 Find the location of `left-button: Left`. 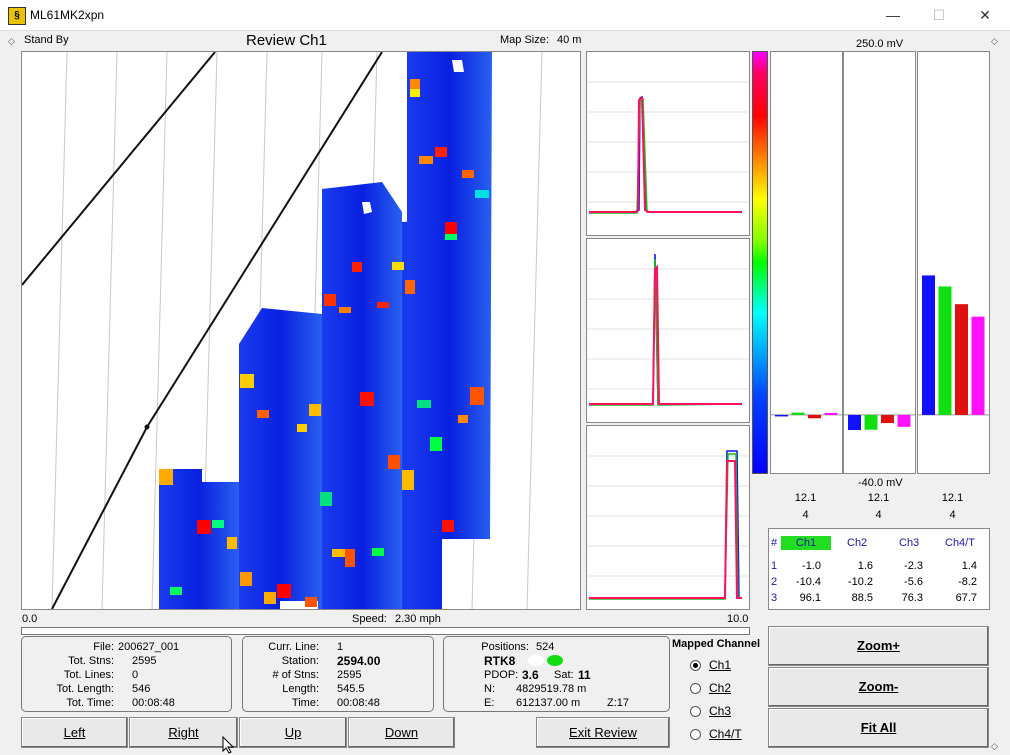

left-button: Left is located at coordinates (74, 732).